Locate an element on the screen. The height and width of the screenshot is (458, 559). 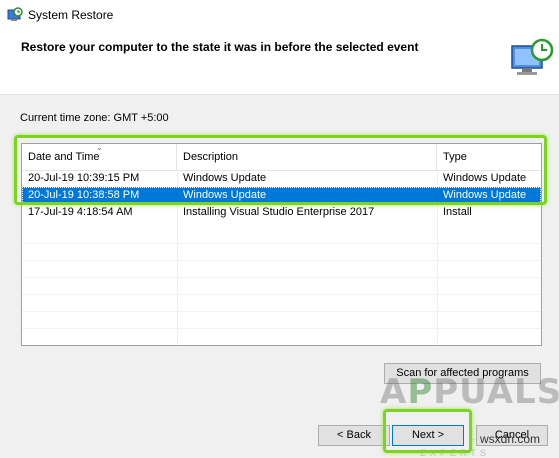
highlight-annotation-list is located at coordinates (280, 170).